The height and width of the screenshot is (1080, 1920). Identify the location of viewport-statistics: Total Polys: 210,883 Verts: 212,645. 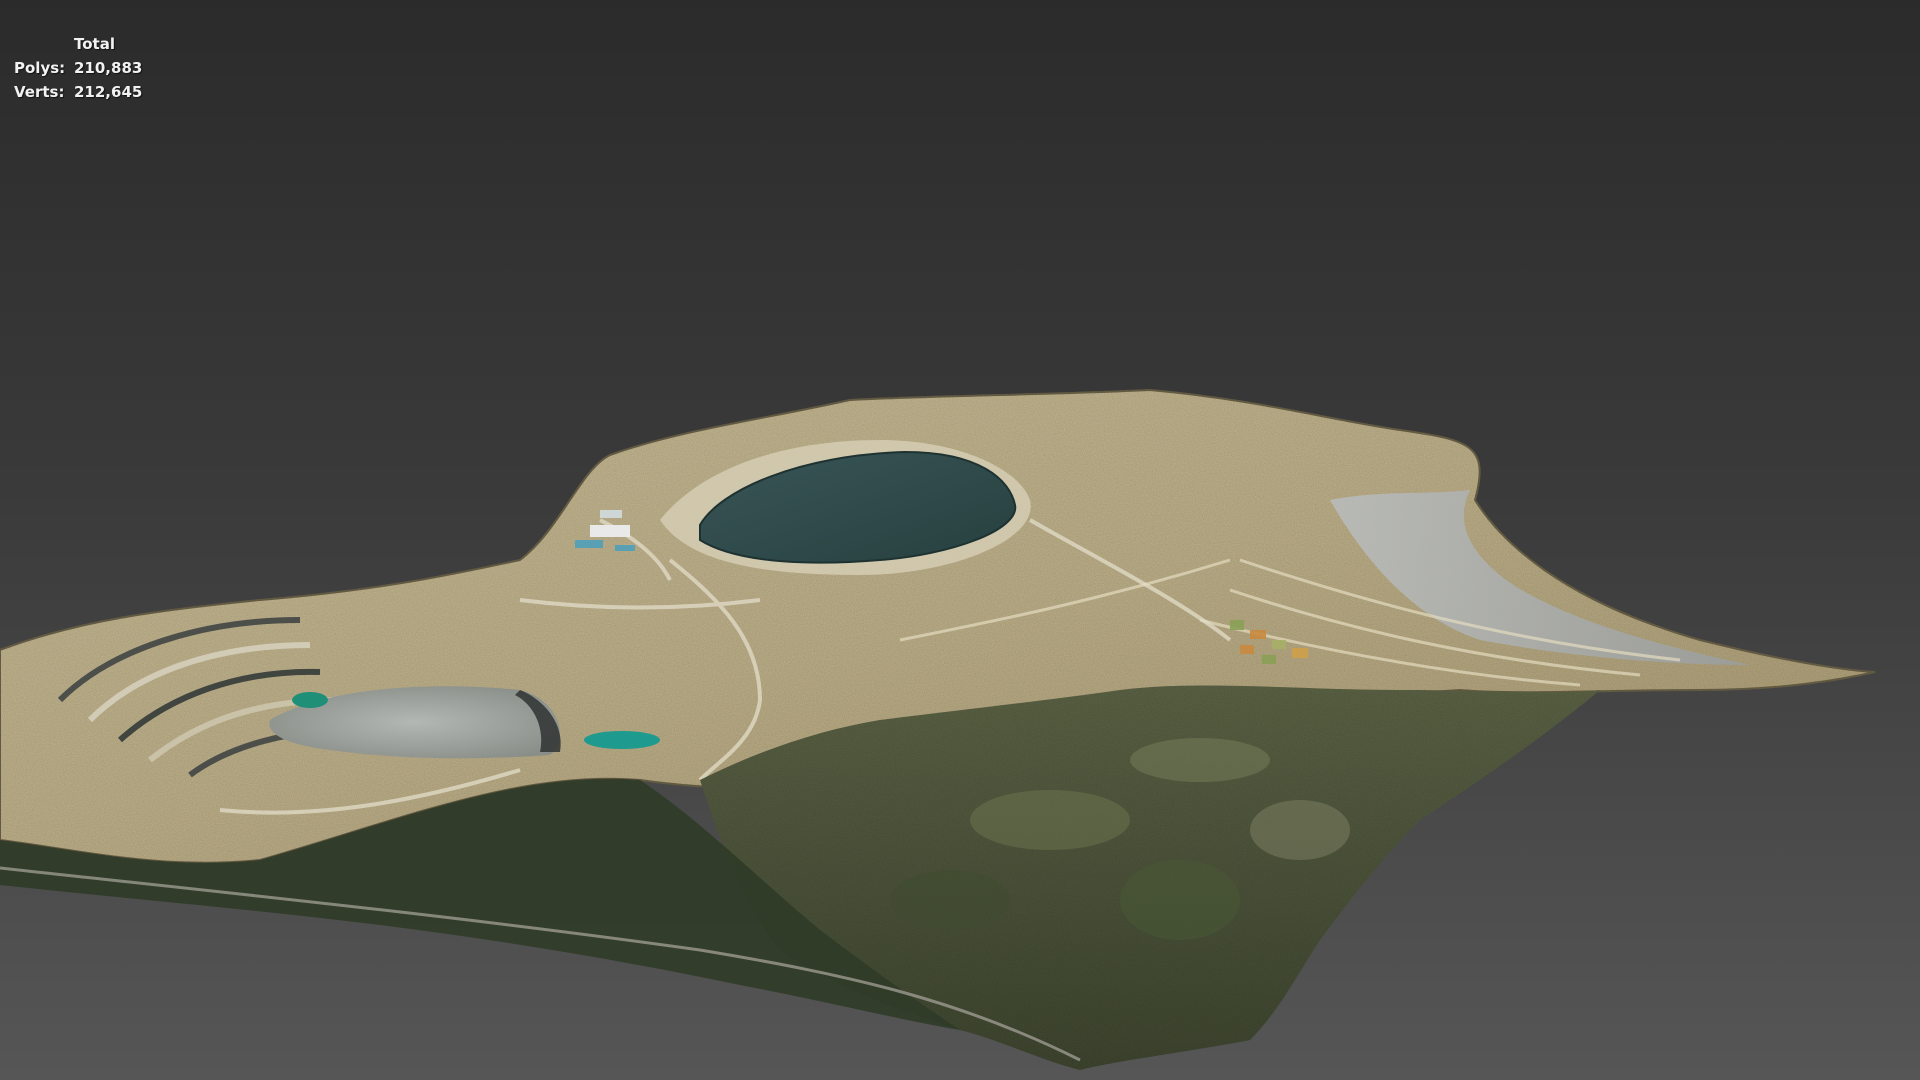
(78, 68).